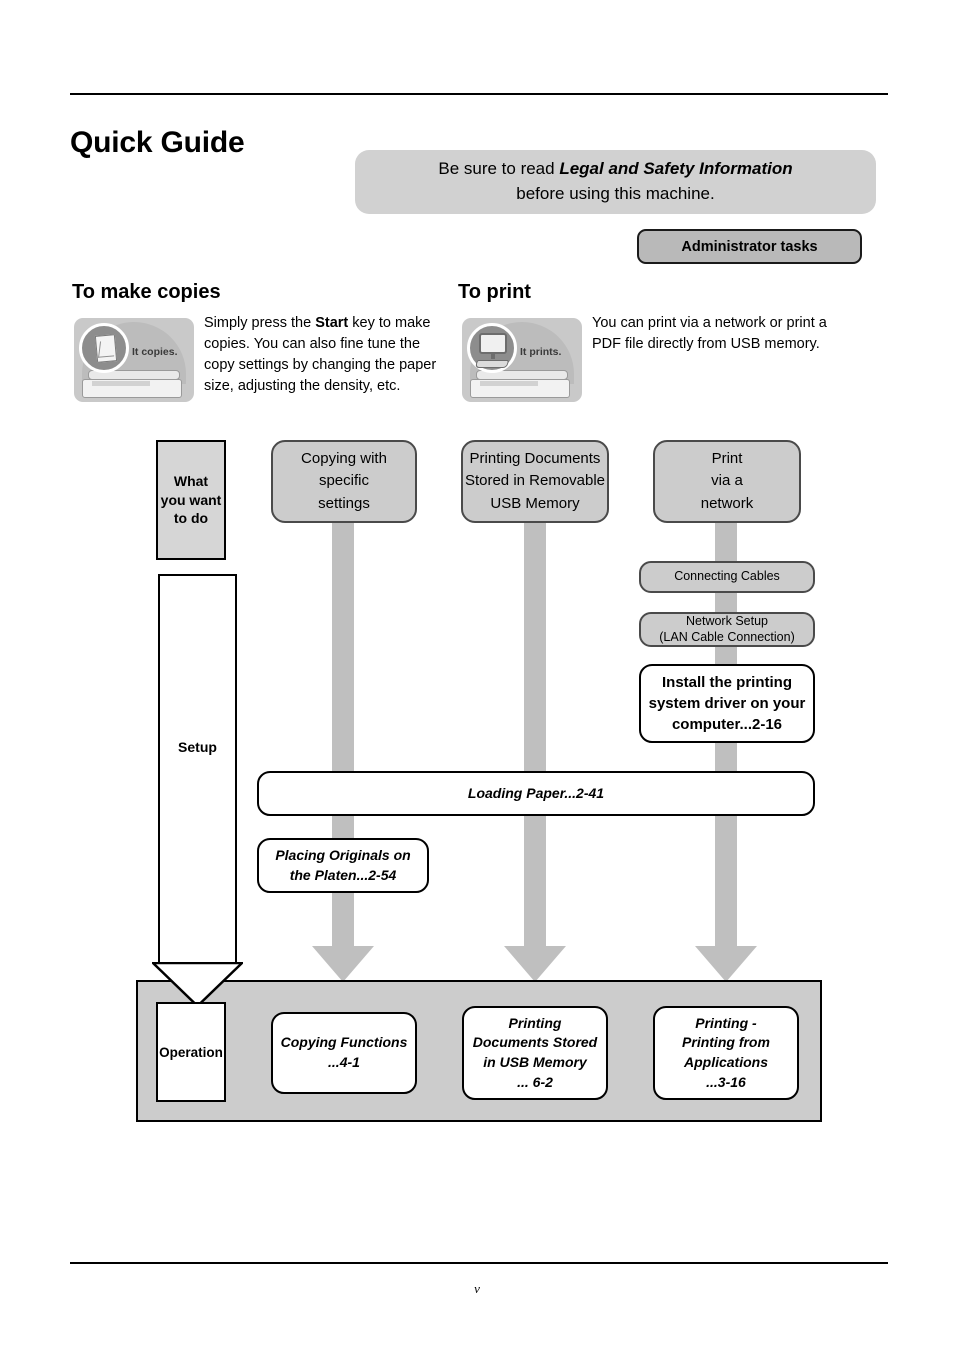 The height and width of the screenshot is (1350, 954). I want to click on text-line: Connecting Cables, so click(727, 576).